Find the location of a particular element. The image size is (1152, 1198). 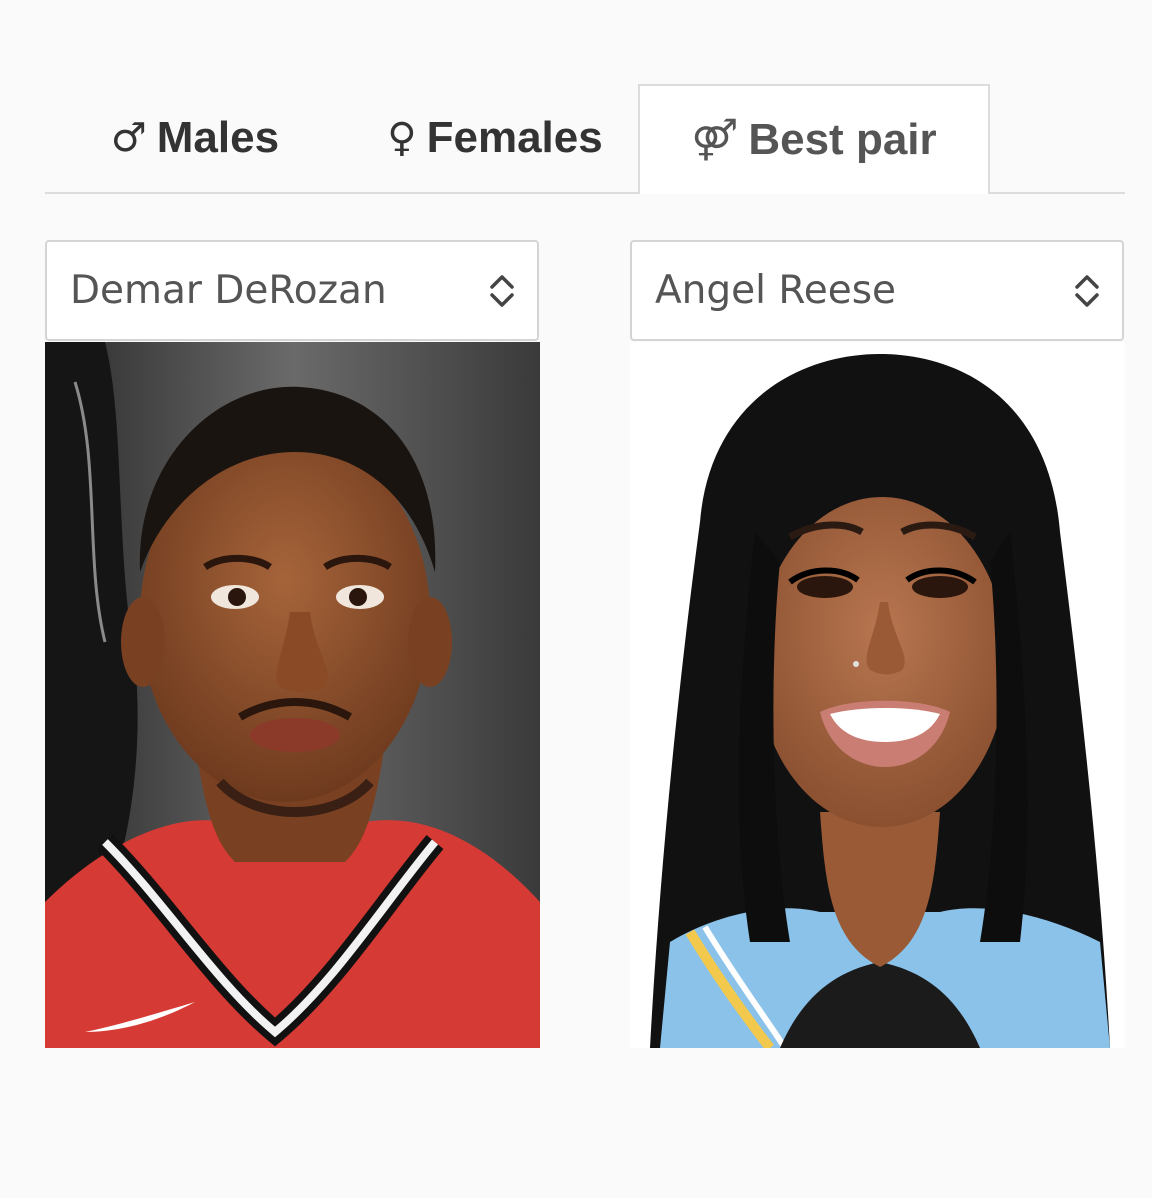

male-select-value: Demar DeRozan is located at coordinates (228, 290).